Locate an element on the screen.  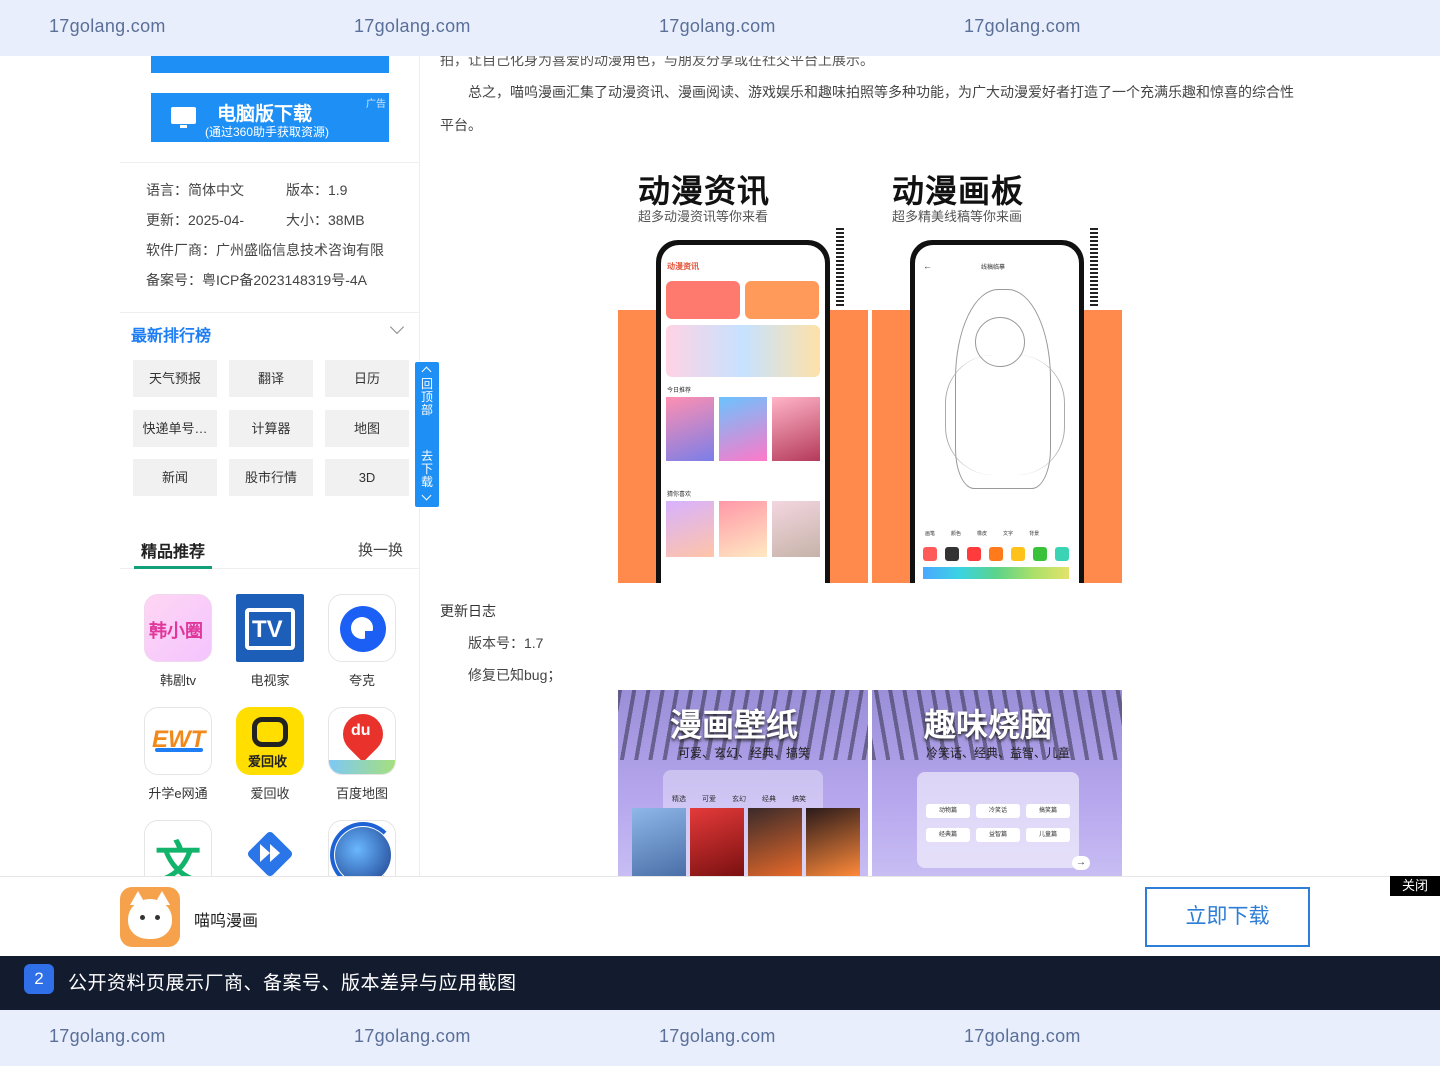
active-tab-underline is located at coordinates (173, 567).